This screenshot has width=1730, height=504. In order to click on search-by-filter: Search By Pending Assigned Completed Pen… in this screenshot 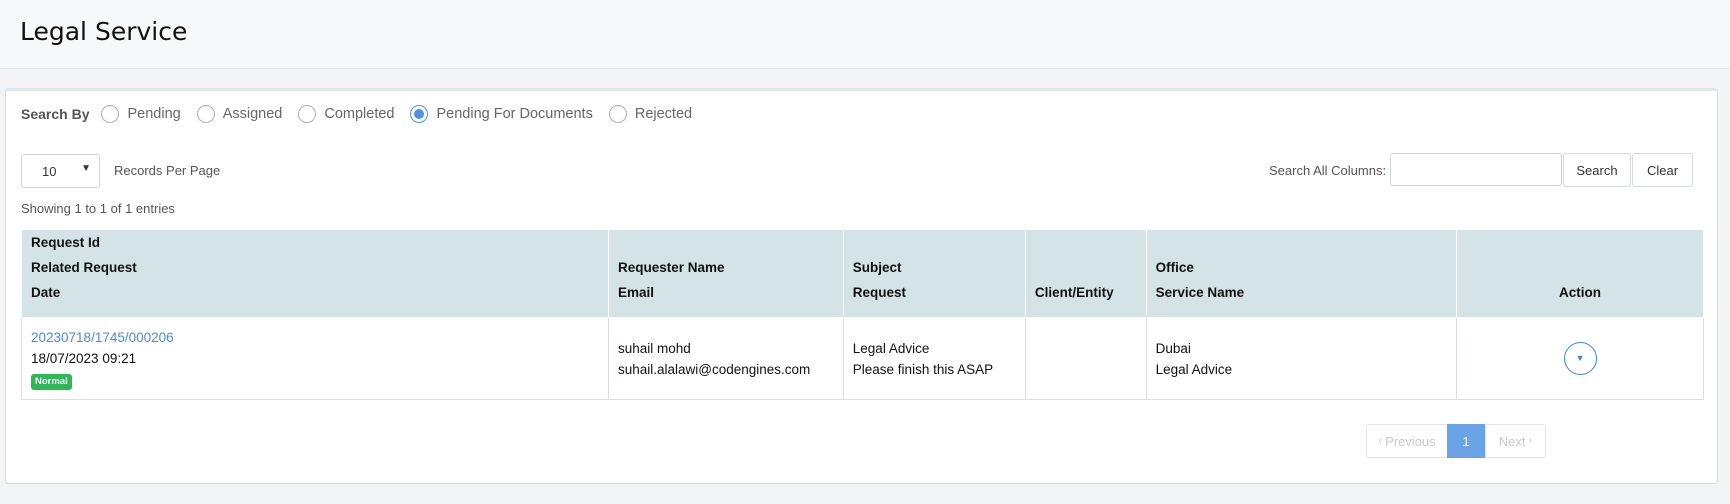, I will do `click(364, 114)`.